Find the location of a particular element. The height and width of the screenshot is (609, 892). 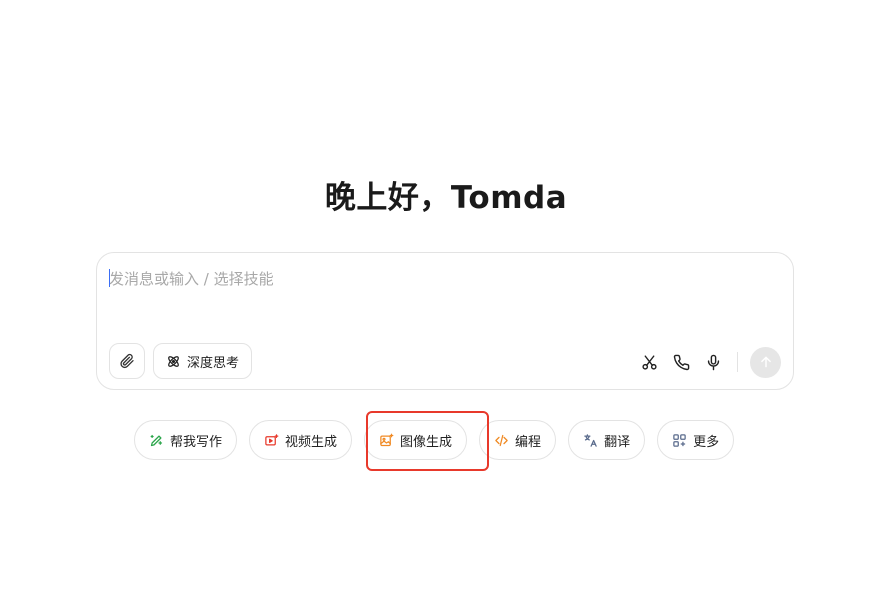

code-icon is located at coordinates (501, 440).